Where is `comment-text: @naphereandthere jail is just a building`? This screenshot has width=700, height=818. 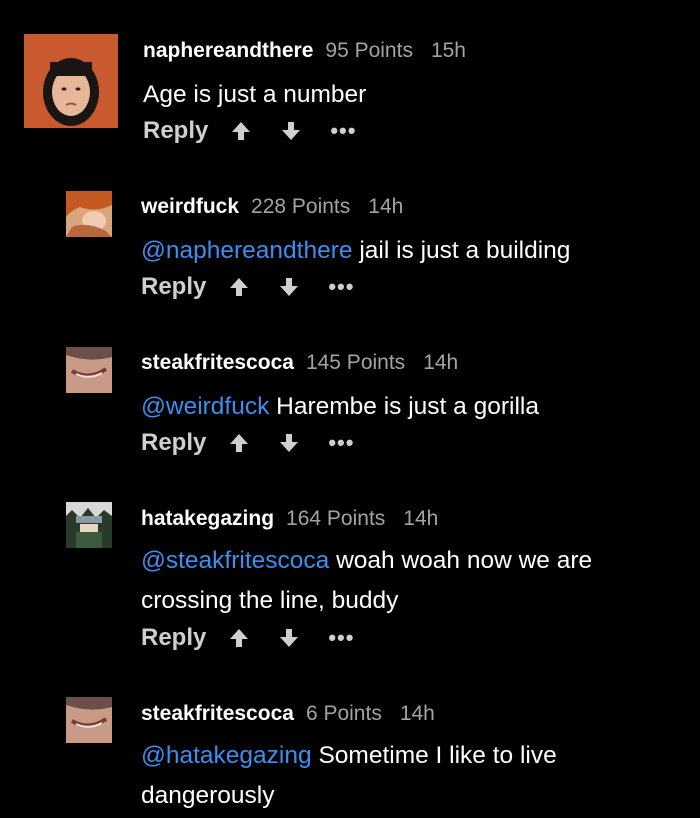 comment-text: @naphereandthere jail is just a building is located at coordinates (411, 251).